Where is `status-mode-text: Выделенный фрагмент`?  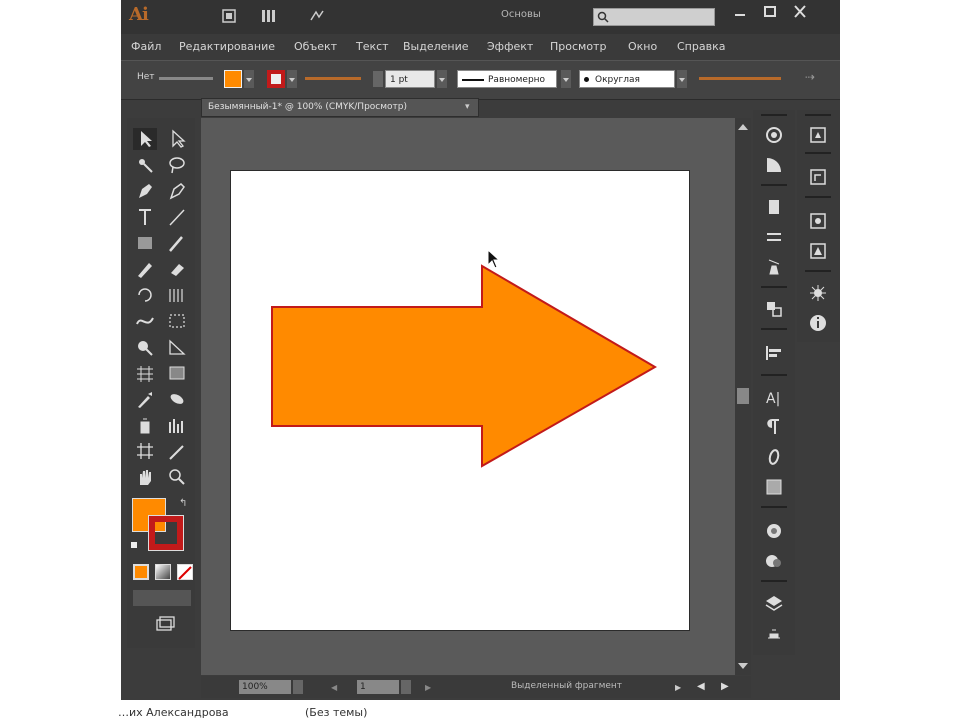 status-mode-text: Выделенный фрагмент is located at coordinates (566, 686).